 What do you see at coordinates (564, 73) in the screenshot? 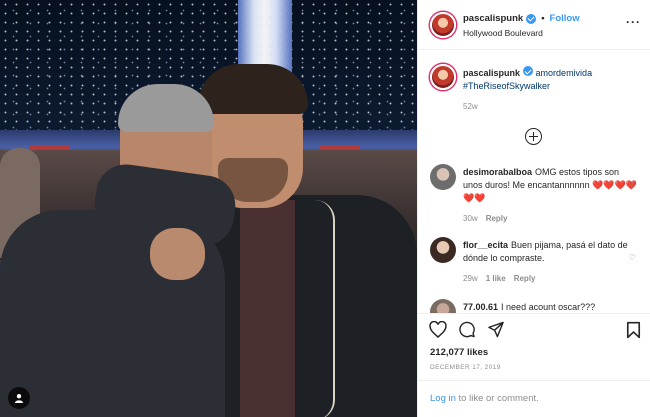
I see `caption-mention: amordemivida` at bounding box center [564, 73].